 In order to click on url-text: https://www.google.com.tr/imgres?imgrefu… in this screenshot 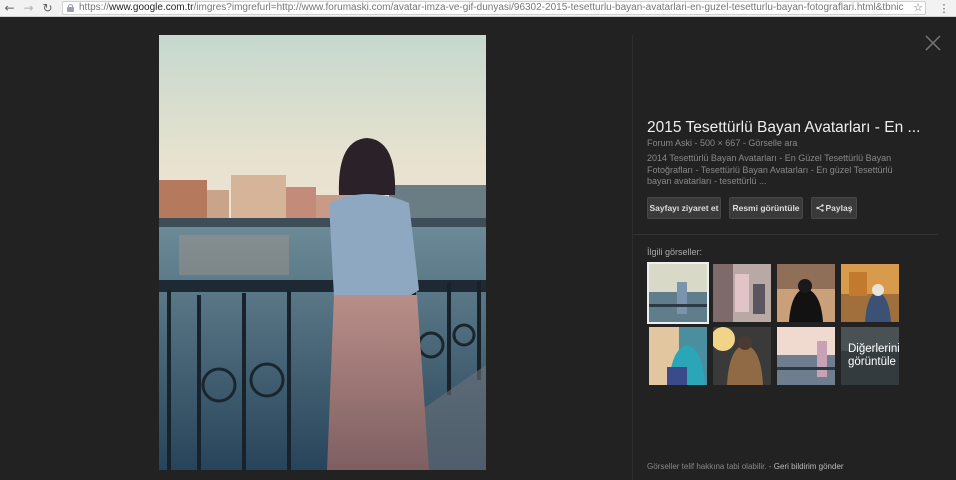, I will do `click(492, 8)`.